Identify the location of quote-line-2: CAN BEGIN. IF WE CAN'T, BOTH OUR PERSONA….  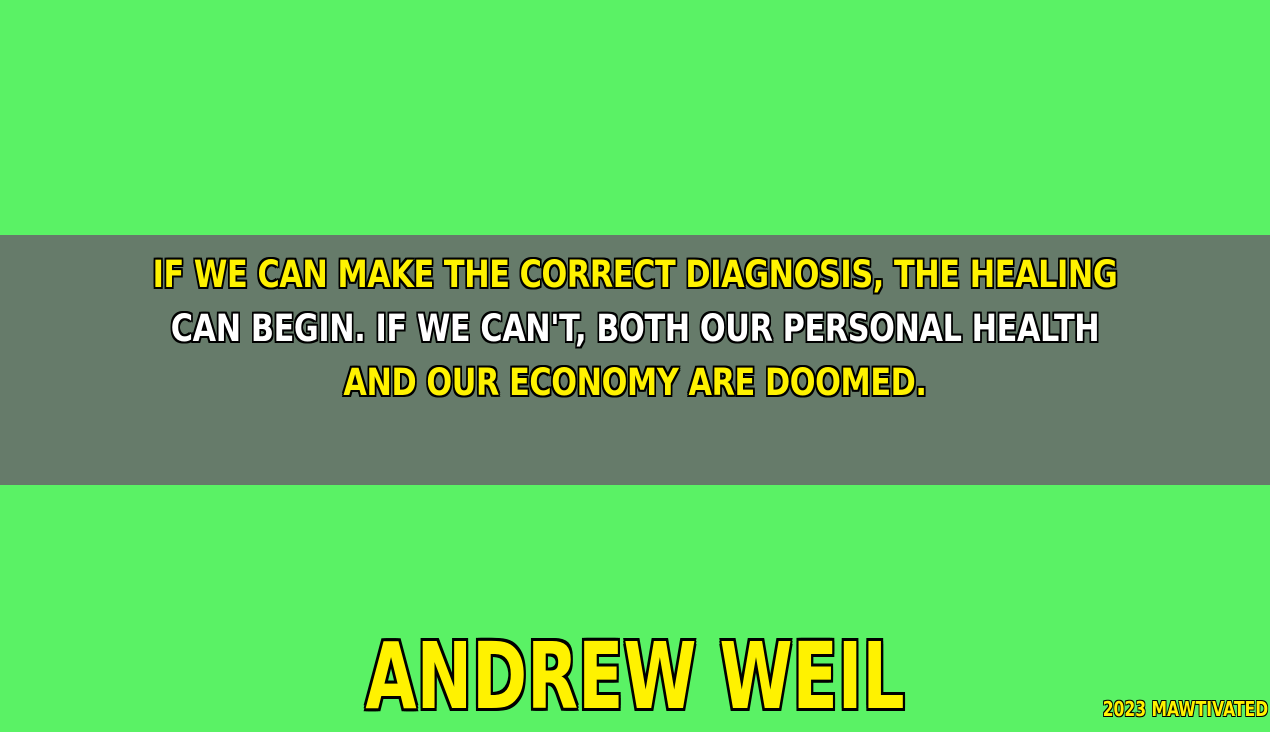
(635, 328).